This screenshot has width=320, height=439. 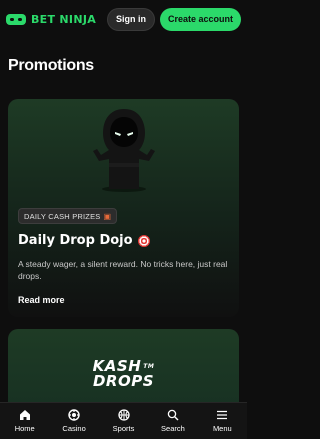 What do you see at coordinates (123, 150) in the screenshot?
I see `ninja-mascot-image` at bounding box center [123, 150].